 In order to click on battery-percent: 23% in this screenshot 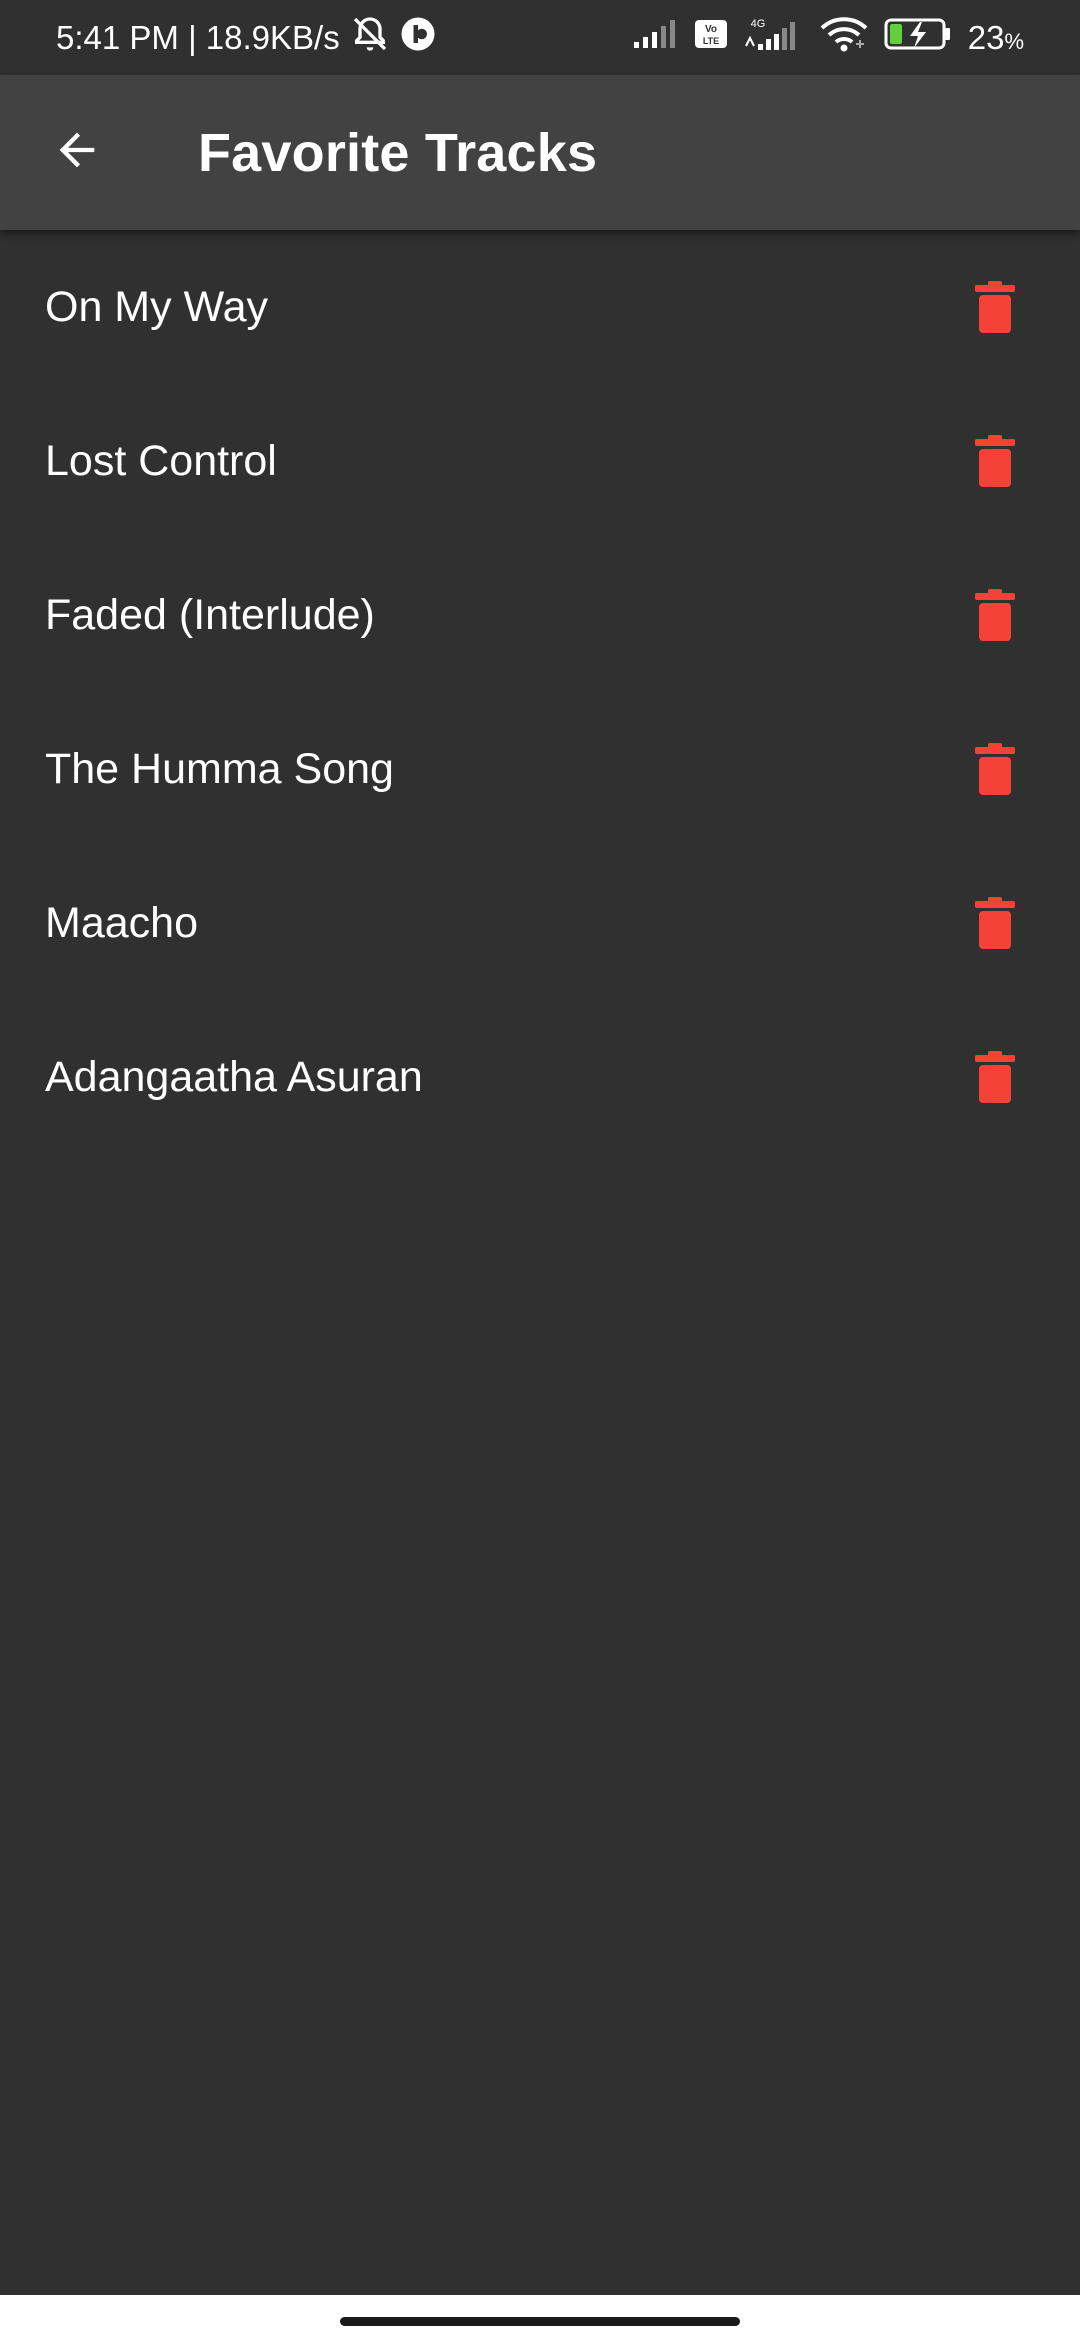, I will do `click(995, 37)`.